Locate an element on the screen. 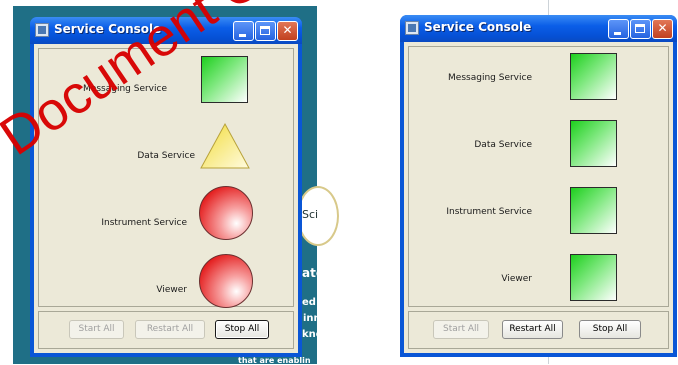  background-text: ed I is located at coordinates (313, 302).